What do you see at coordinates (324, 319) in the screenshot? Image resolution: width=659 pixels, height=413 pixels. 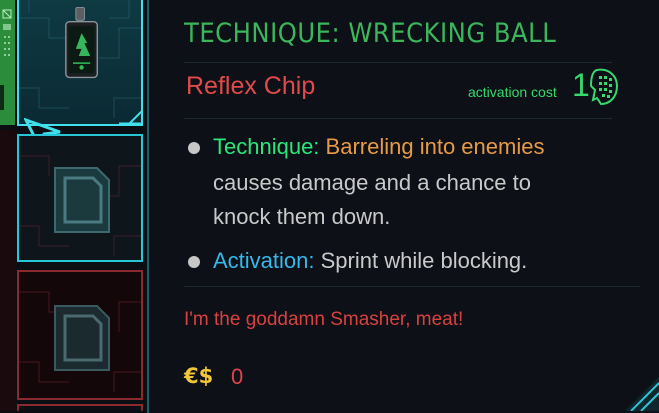 I see `flavor-text: I'm the goddamn Smasher, meat!` at bounding box center [324, 319].